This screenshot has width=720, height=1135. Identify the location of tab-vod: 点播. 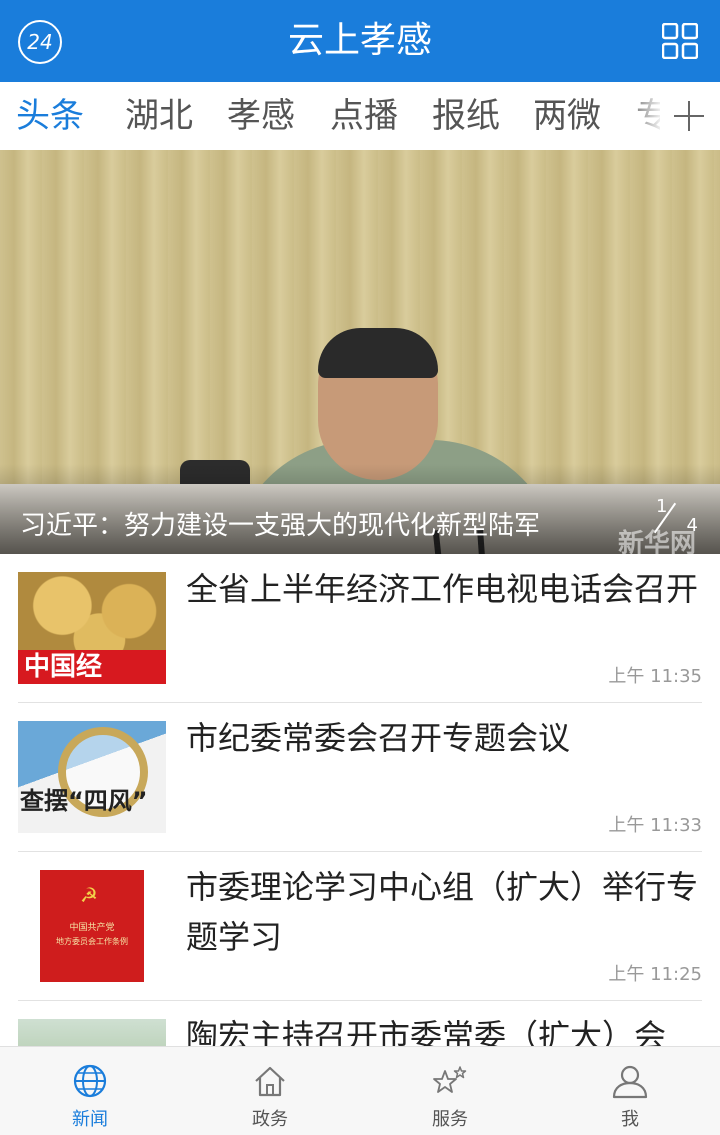
(364, 116).